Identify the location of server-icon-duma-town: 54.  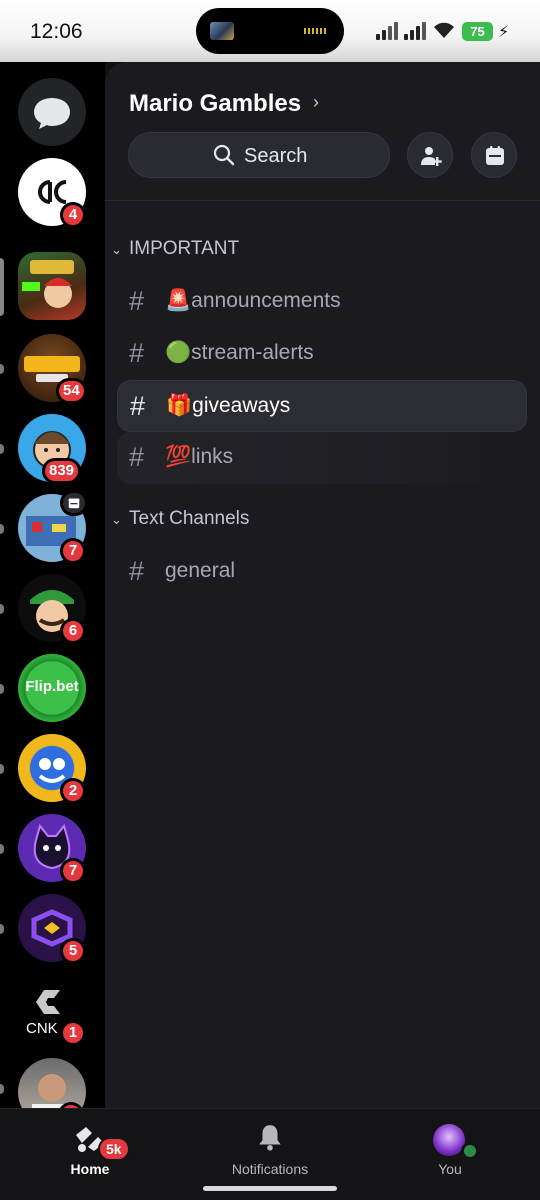
(52, 369).